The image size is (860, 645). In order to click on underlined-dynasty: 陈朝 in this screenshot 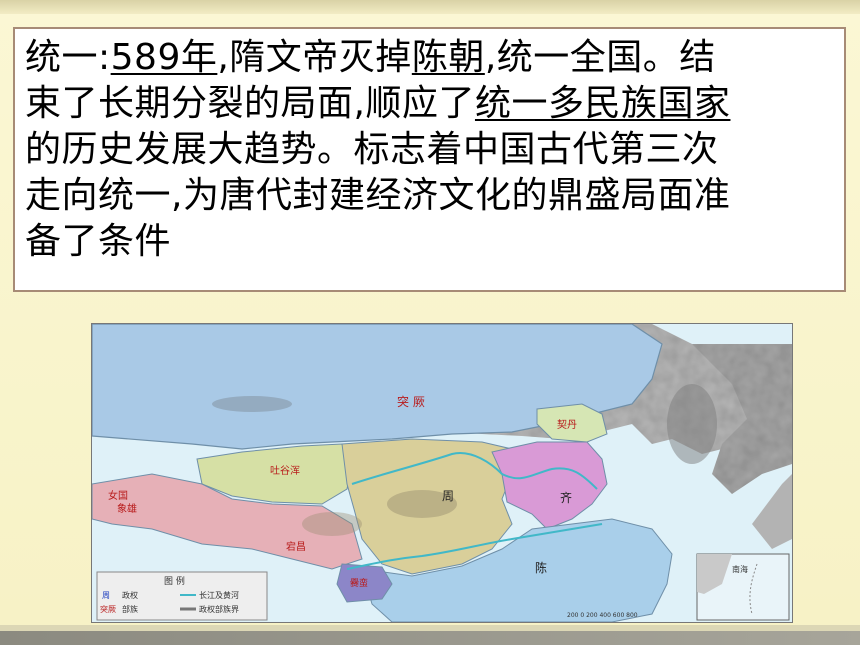, I will do `click(448, 57)`.